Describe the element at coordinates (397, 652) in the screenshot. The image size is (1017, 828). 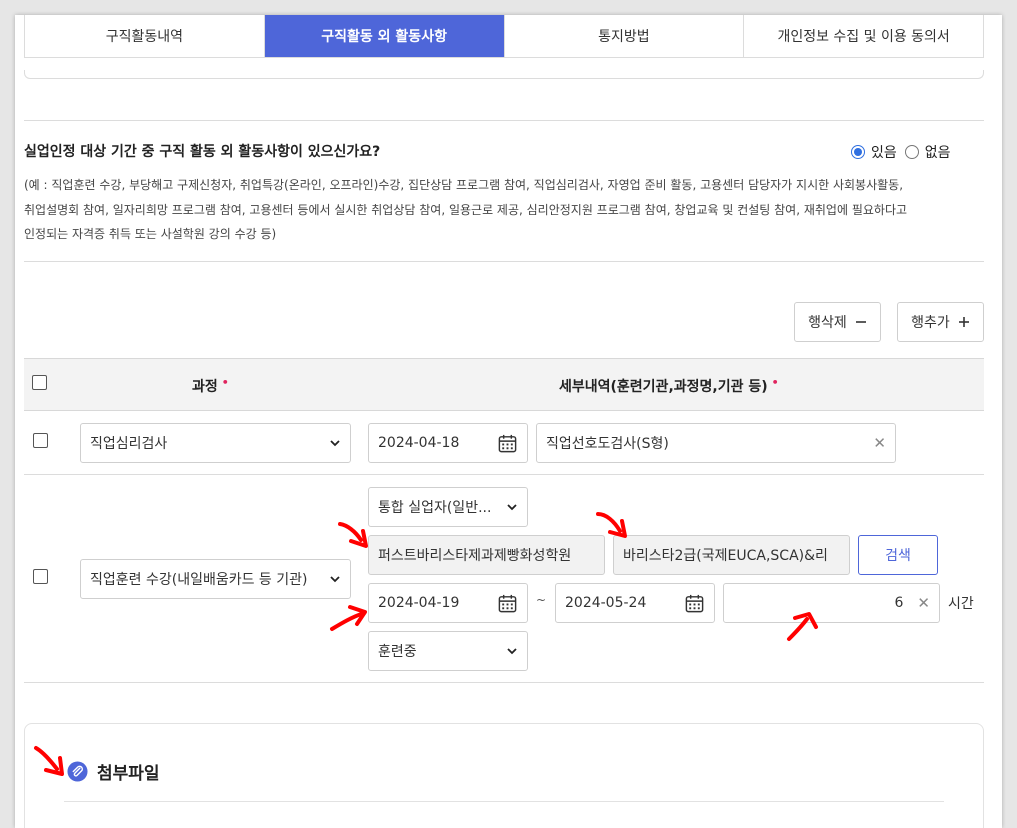
I see `row-2-status-value: 훈련중` at that location.